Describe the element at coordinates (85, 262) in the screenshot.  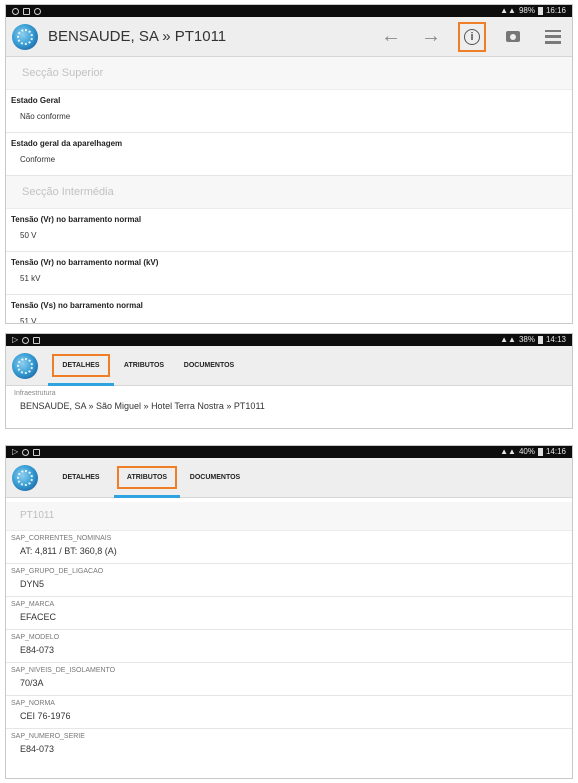
I see `field-label: Tensão (Vr) no barramento normal (kV)` at that location.